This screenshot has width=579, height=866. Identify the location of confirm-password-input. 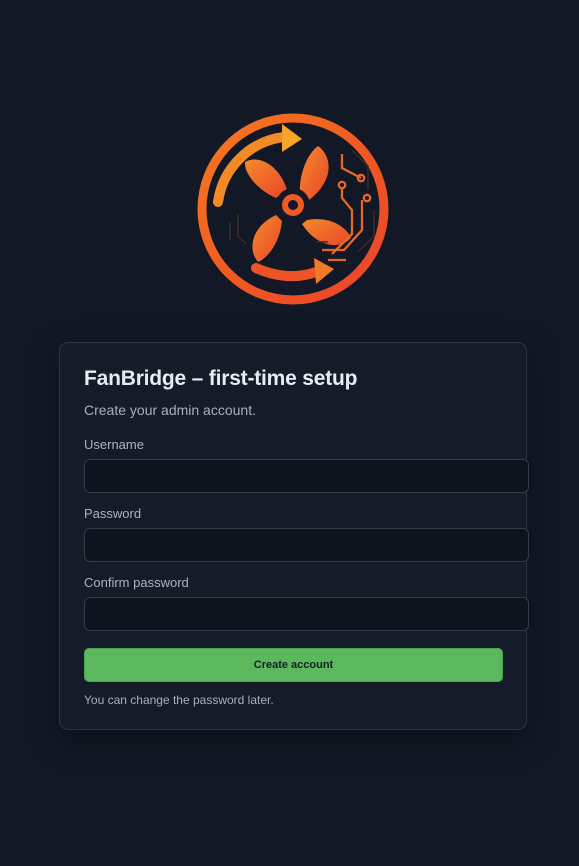
(306, 614).